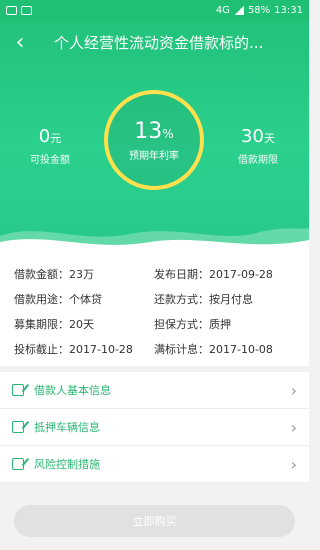  I want to click on buy-now-button: 立即购买, so click(154, 521).